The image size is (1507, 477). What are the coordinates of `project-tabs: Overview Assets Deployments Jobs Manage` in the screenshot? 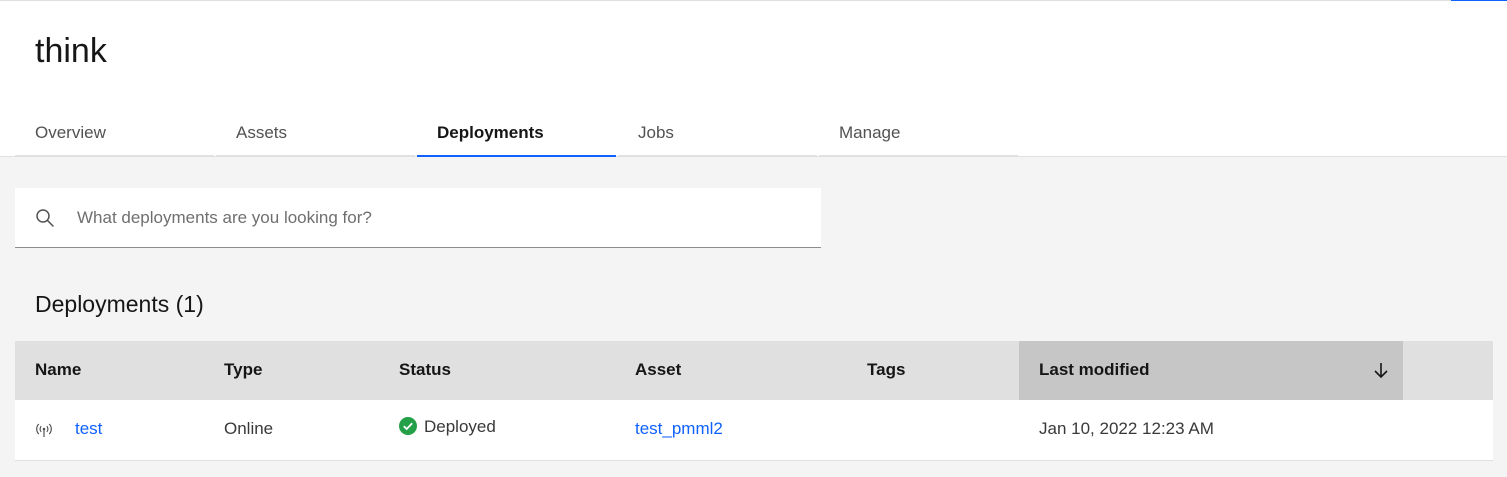 It's located at (517, 133).